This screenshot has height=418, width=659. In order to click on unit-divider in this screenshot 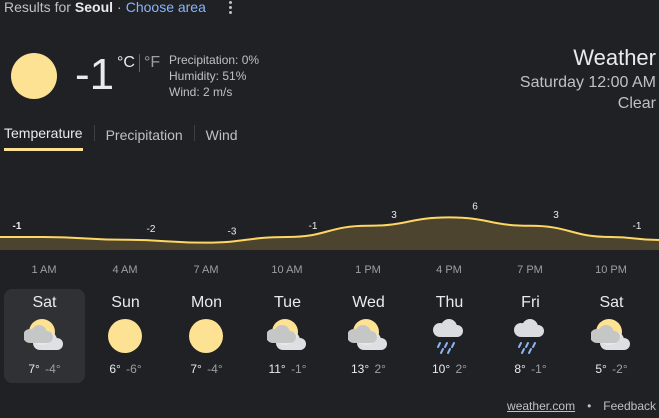, I will do `click(139, 63)`.